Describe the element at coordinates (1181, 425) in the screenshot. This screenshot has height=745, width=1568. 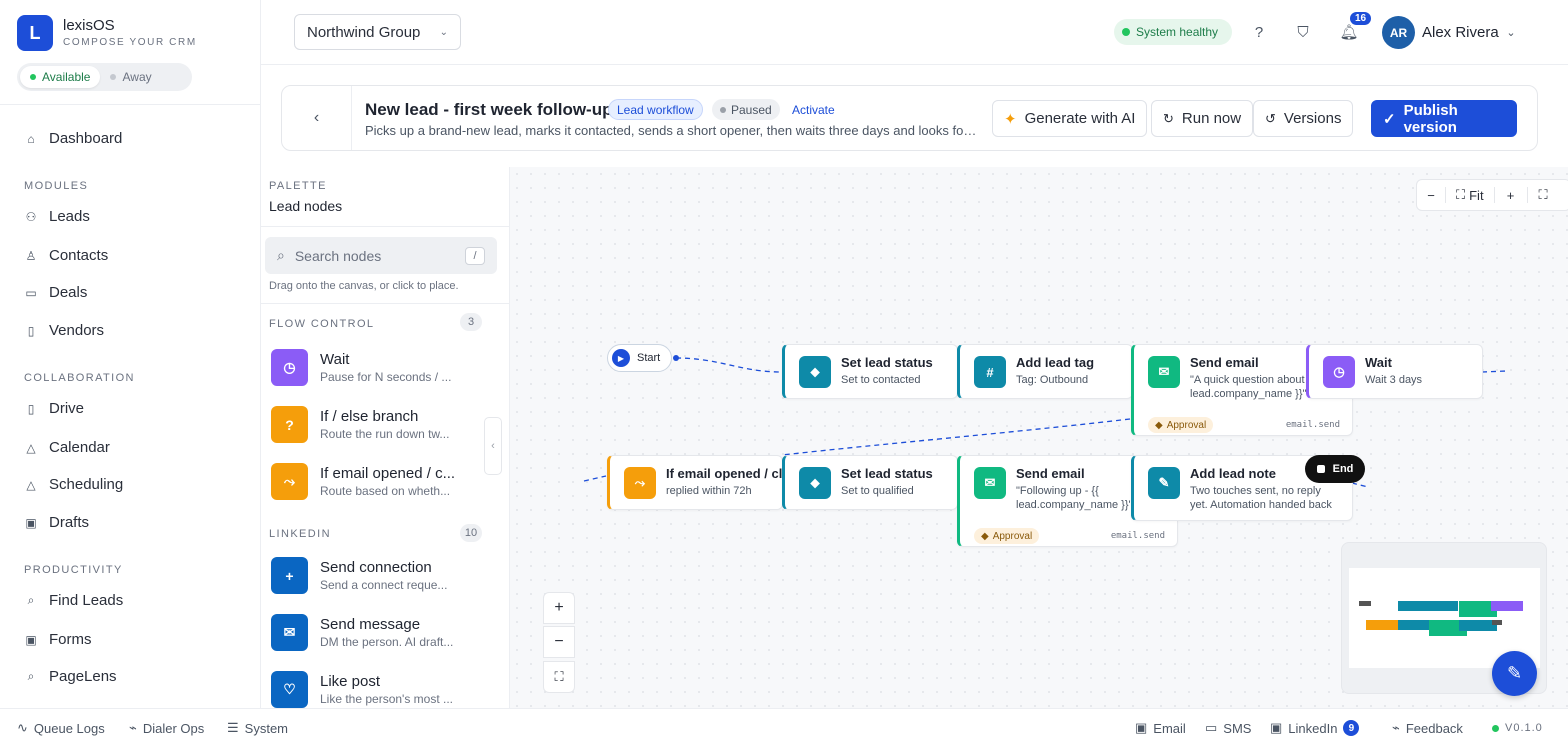
I see `approval-badge: ◆ Approval` at that location.